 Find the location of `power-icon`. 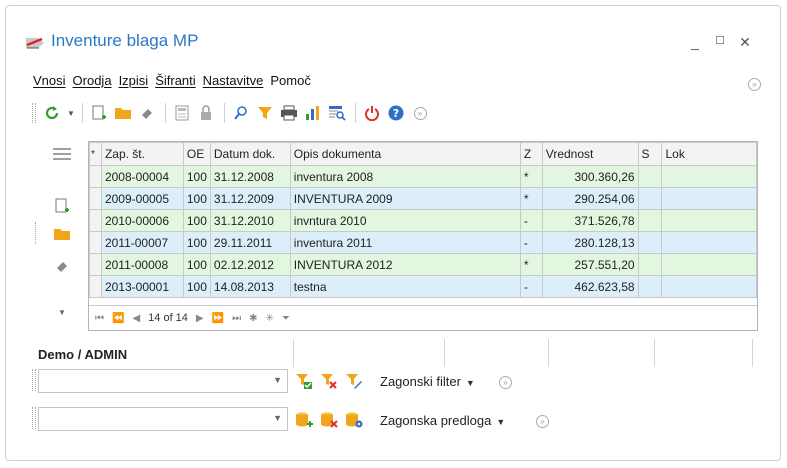

power-icon is located at coordinates (372, 113).